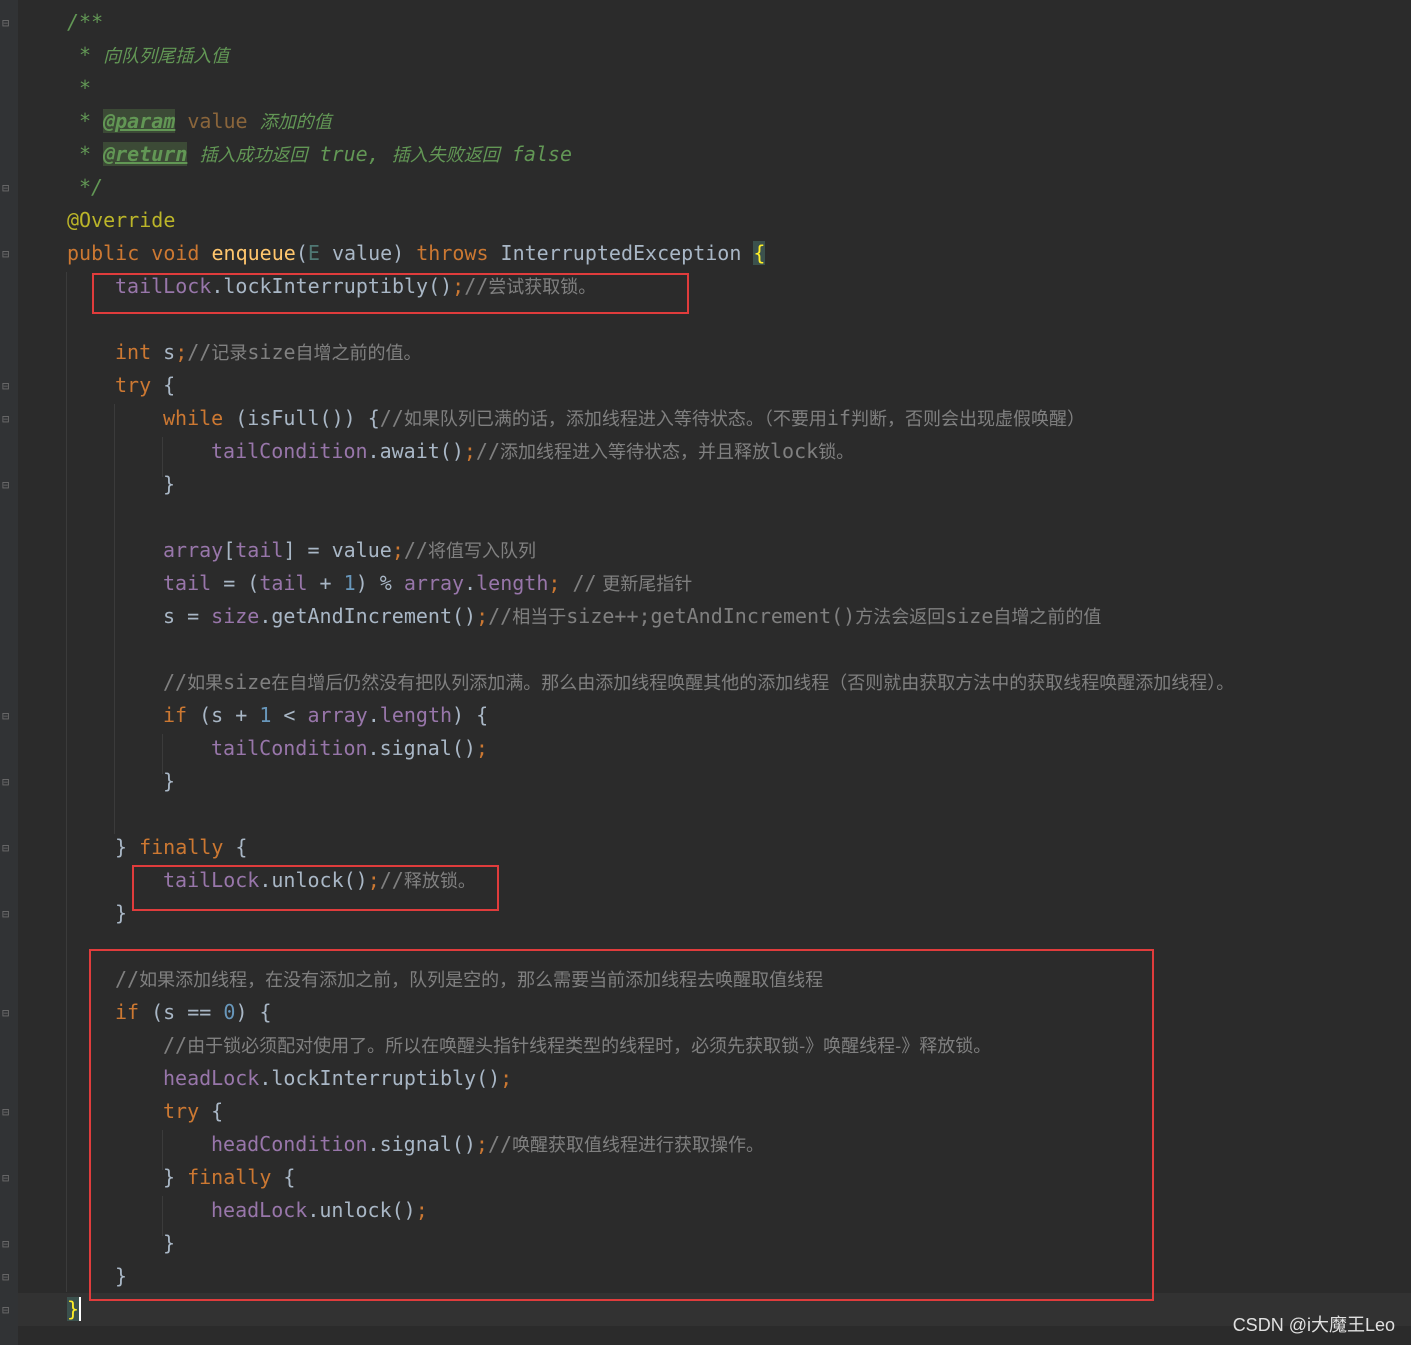  I want to click on code-token: {, so click(163, 385).